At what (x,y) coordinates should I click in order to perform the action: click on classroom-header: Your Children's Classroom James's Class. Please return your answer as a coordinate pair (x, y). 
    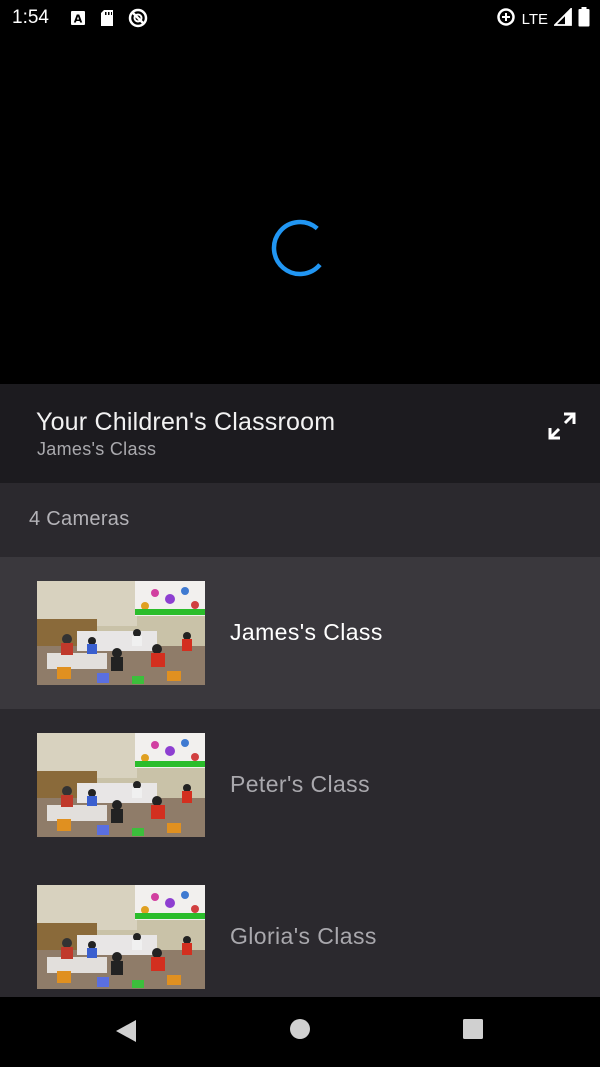
    Looking at the image, I should click on (300, 433).